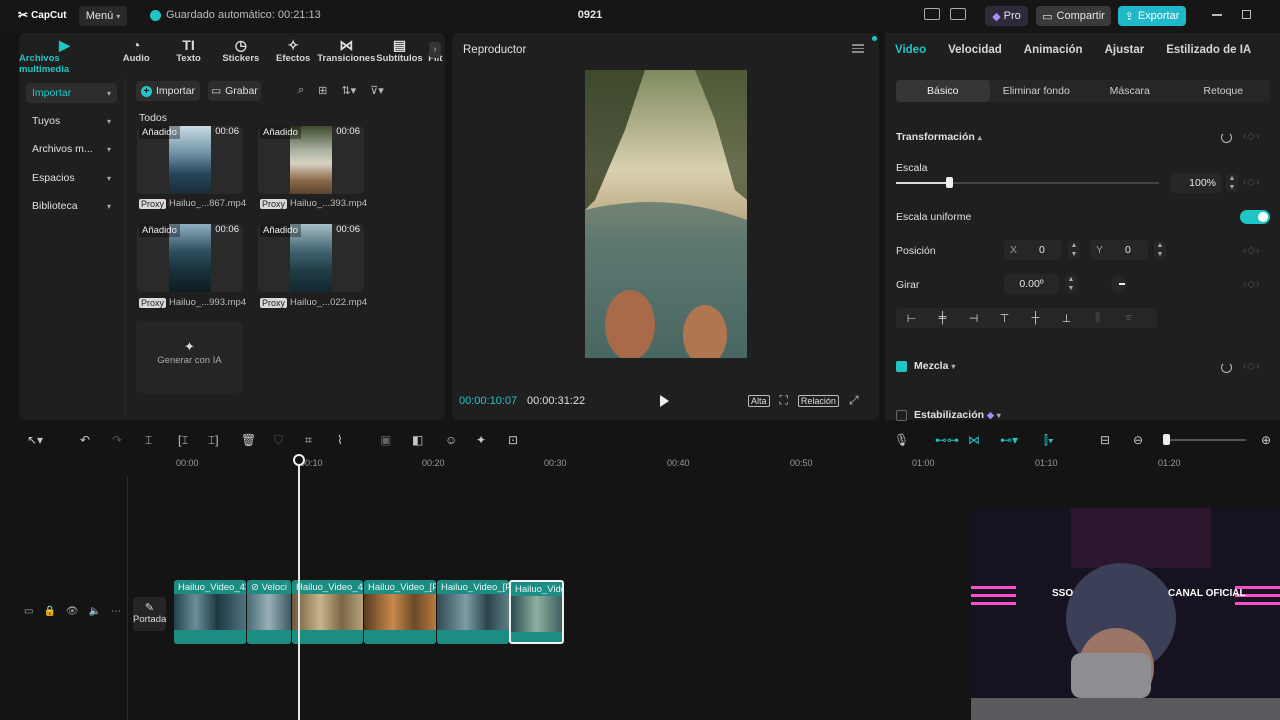 Image resolution: width=1280 pixels, height=720 pixels. I want to click on sidebar-item-library: Biblioteca ▾, so click(71, 206).